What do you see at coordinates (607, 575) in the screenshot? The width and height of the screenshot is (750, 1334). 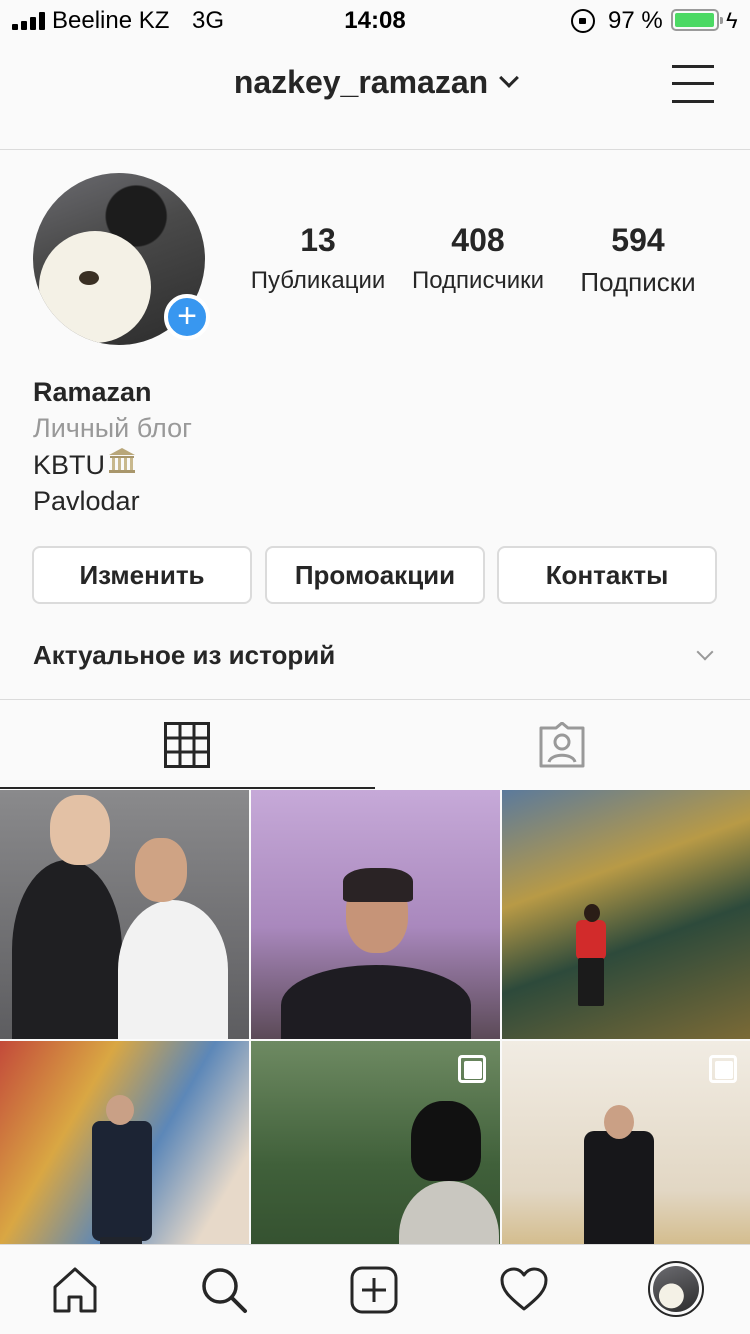 I see `contacts-button: Контакты` at bounding box center [607, 575].